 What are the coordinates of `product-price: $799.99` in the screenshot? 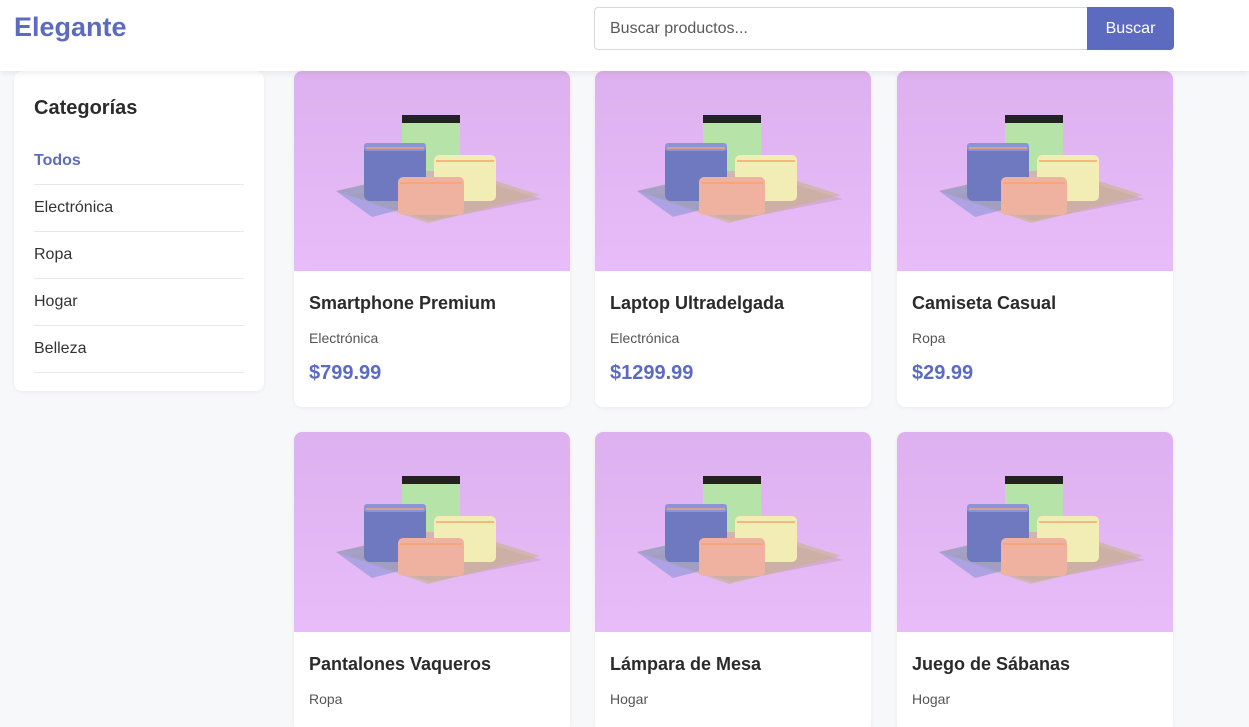 It's located at (345, 373).